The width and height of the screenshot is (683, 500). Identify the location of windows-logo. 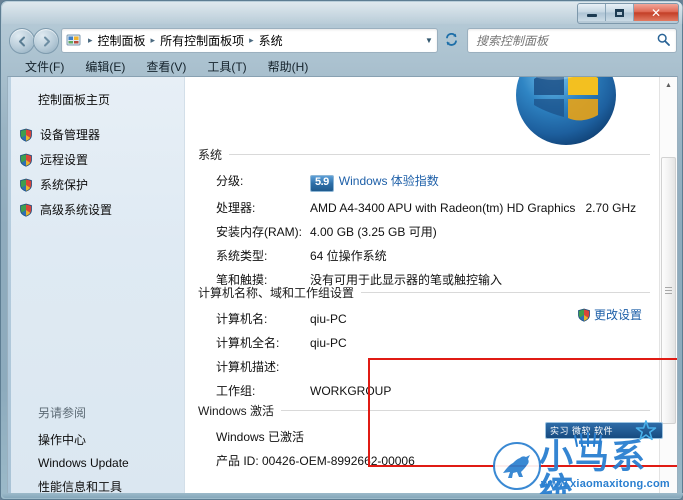
(566, 112).